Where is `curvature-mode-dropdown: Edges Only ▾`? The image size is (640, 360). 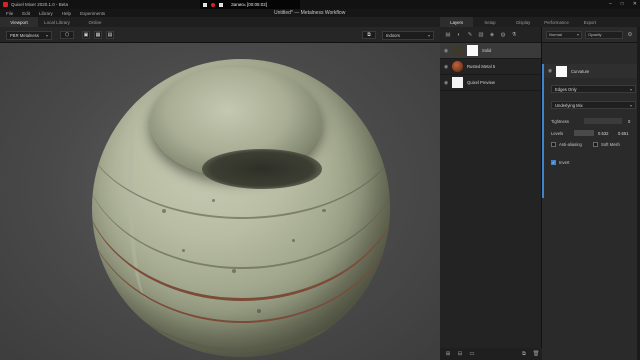
curvature-mode-dropdown: Edges Only ▾ is located at coordinates (593, 89).